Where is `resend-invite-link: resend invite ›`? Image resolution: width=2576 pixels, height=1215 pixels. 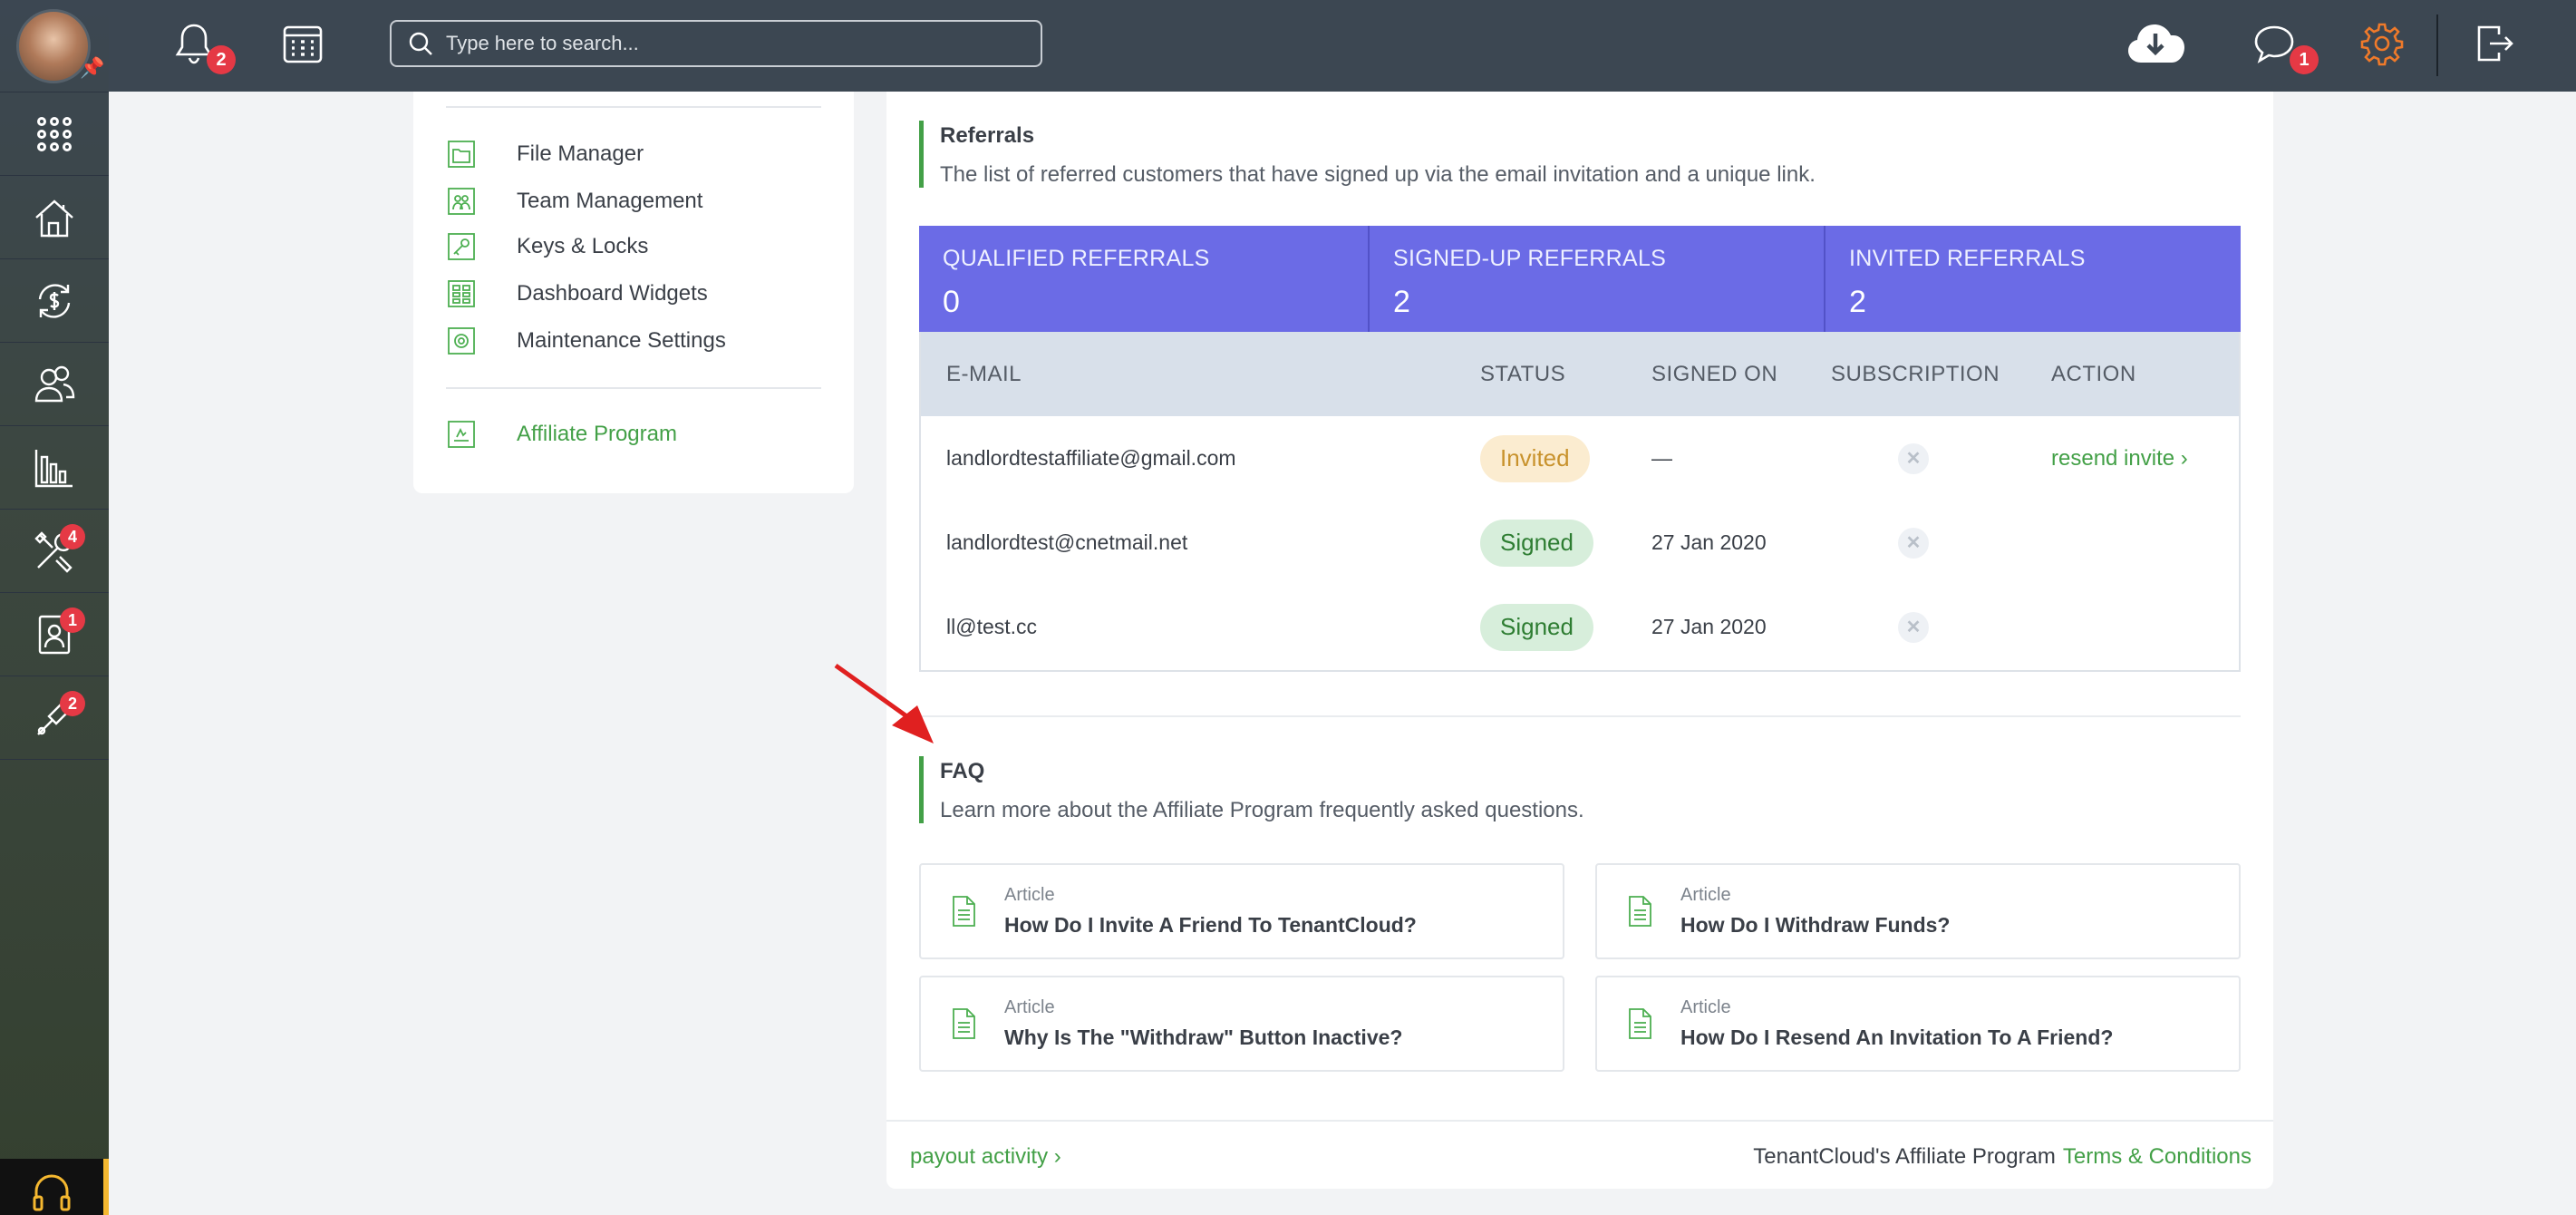 resend-invite-link: resend invite › is located at coordinates (2119, 459).